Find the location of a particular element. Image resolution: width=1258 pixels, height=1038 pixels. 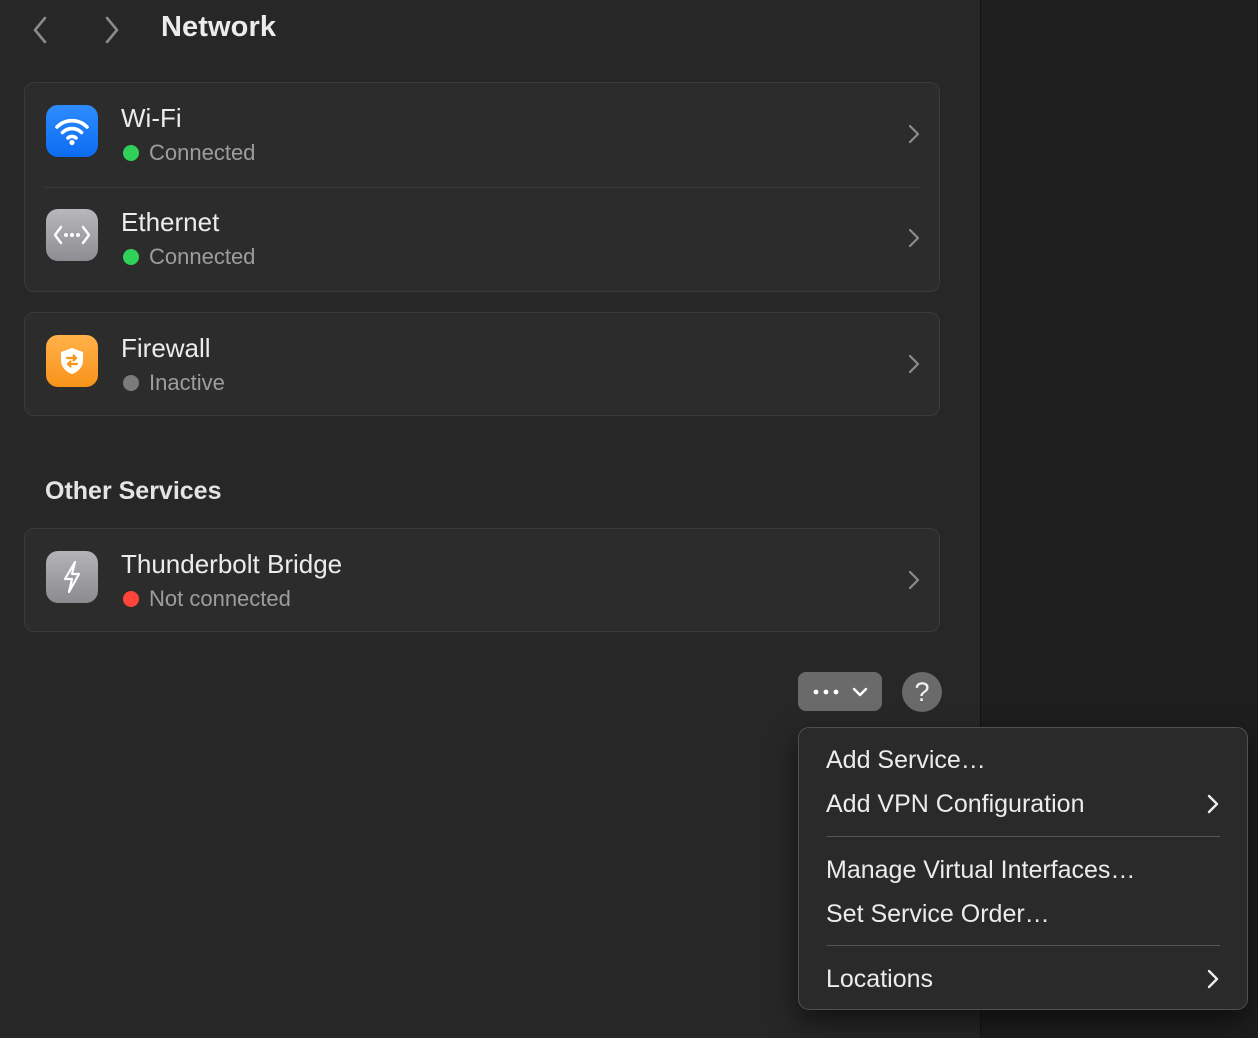

ethernet-icon is located at coordinates (72, 235).